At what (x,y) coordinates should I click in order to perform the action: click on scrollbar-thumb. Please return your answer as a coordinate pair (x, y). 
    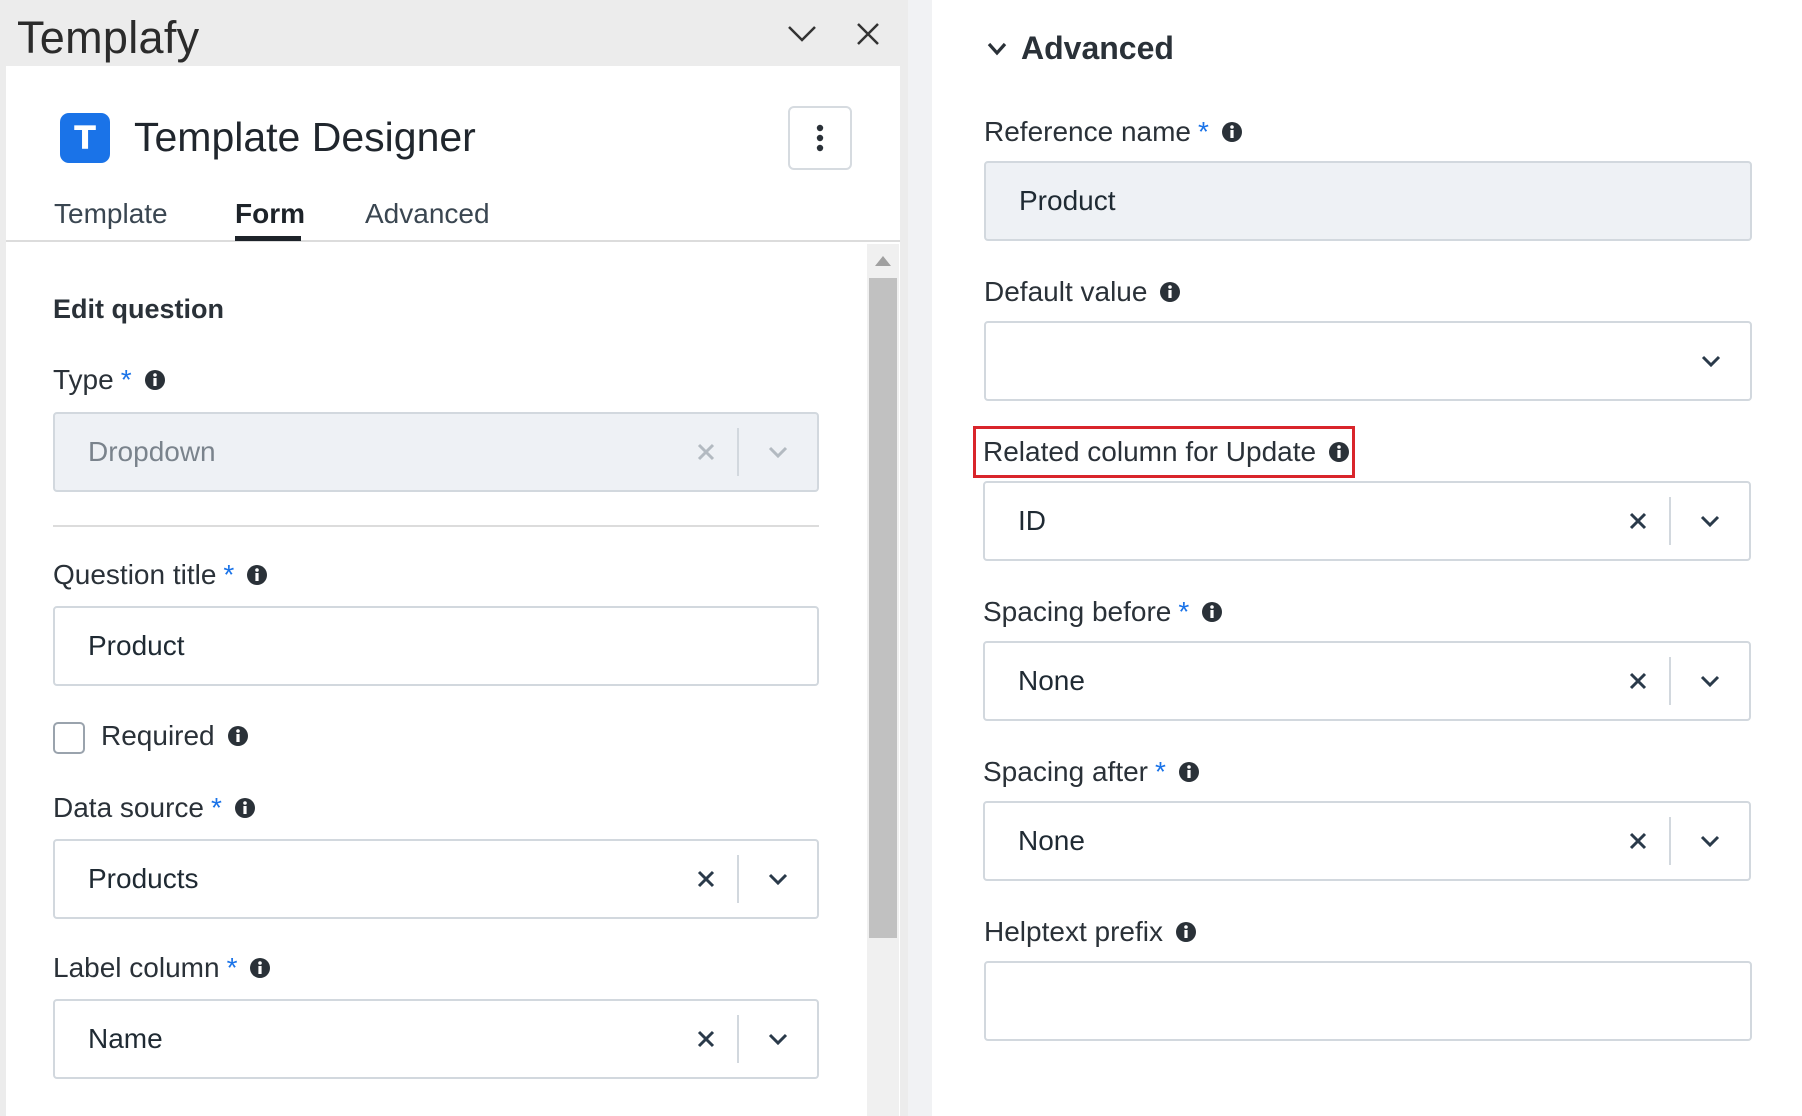
    Looking at the image, I should click on (883, 608).